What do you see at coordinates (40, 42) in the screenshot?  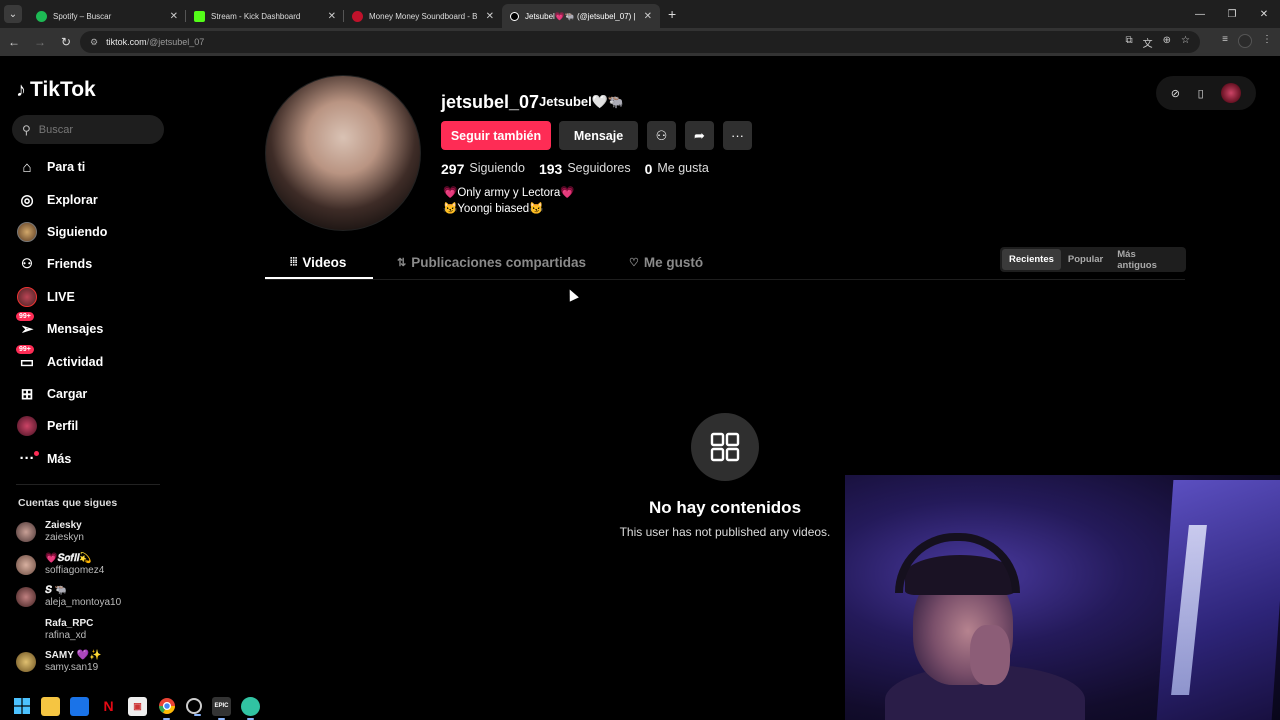 I see `forward-icon: →` at bounding box center [40, 42].